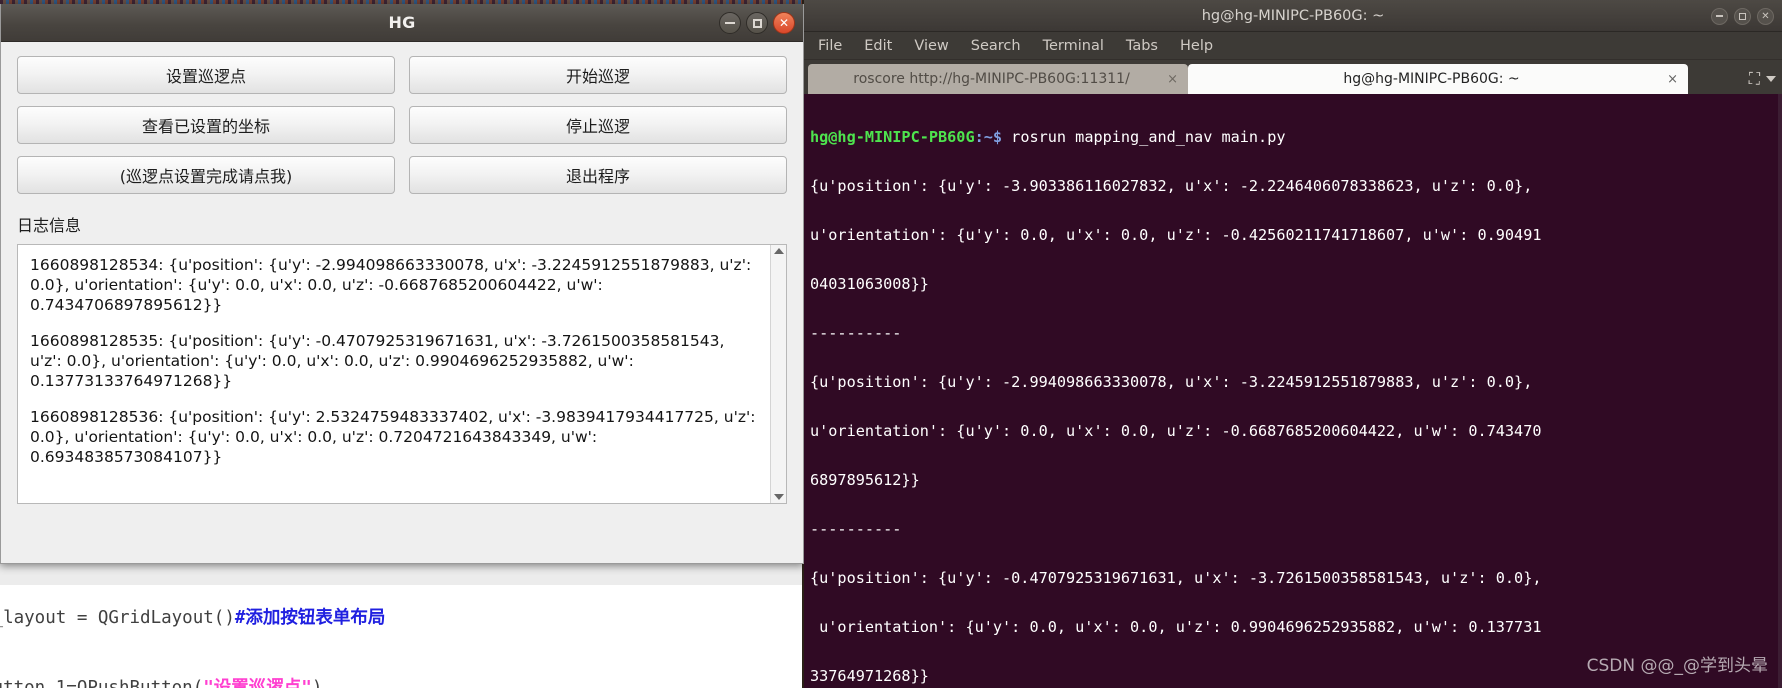 The height and width of the screenshot is (688, 1782). Describe the element at coordinates (778, 497) in the screenshot. I see `scroll-down-arrow-icon` at that location.